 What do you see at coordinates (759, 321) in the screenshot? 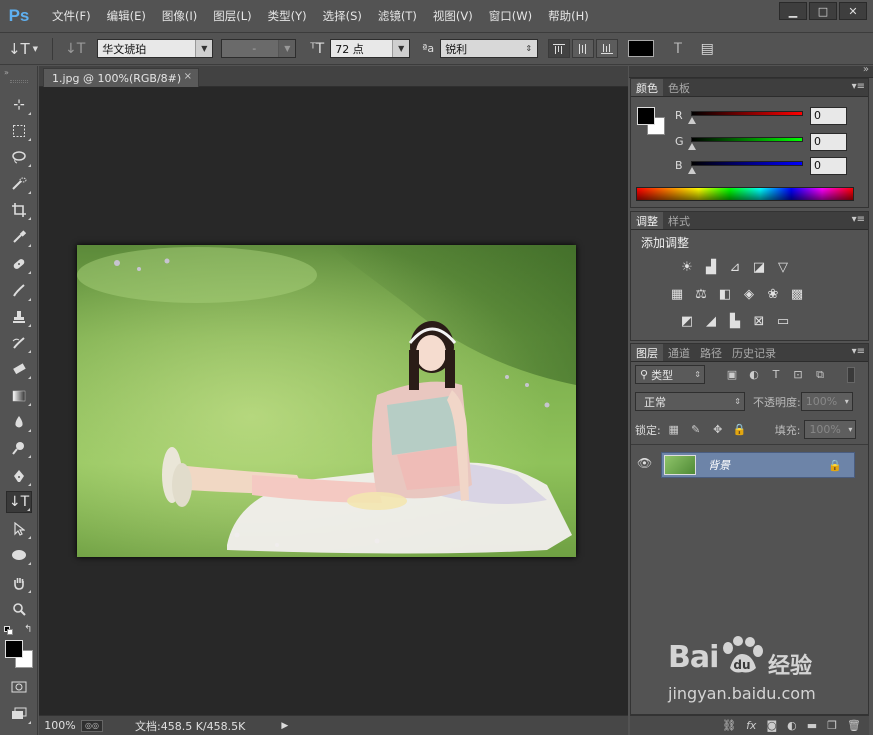
I see `selective-color-icon: ⊠` at bounding box center [759, 321].